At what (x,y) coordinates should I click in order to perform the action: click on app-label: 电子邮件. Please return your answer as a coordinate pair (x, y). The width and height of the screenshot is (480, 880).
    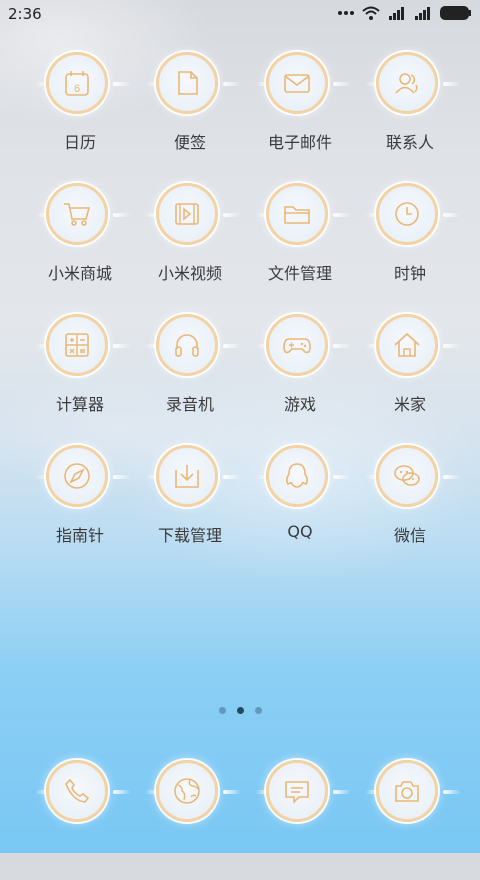
    Looking at the image, I should click on (299, 142).